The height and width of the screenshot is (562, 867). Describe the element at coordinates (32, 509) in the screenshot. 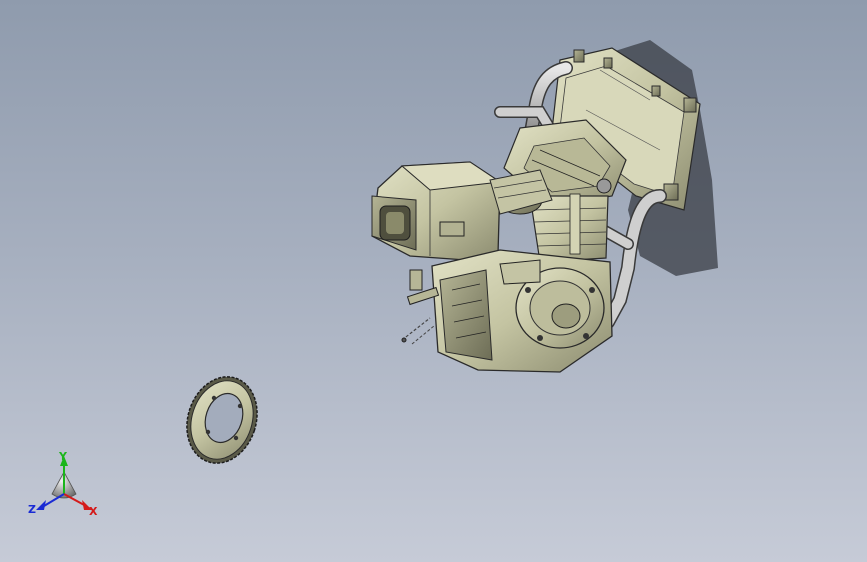

I see `triad-z-label: Z` at that location.